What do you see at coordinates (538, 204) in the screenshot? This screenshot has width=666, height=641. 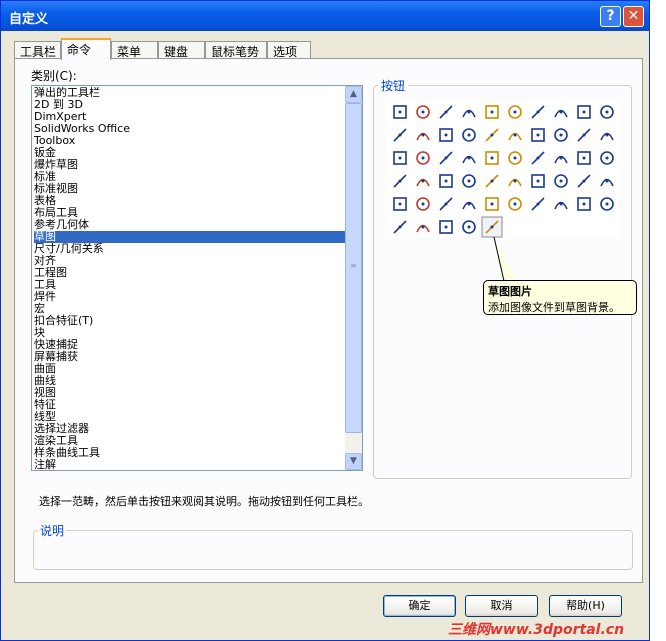 I see `linear-pattern-icon` at bounding box center [538, 204].